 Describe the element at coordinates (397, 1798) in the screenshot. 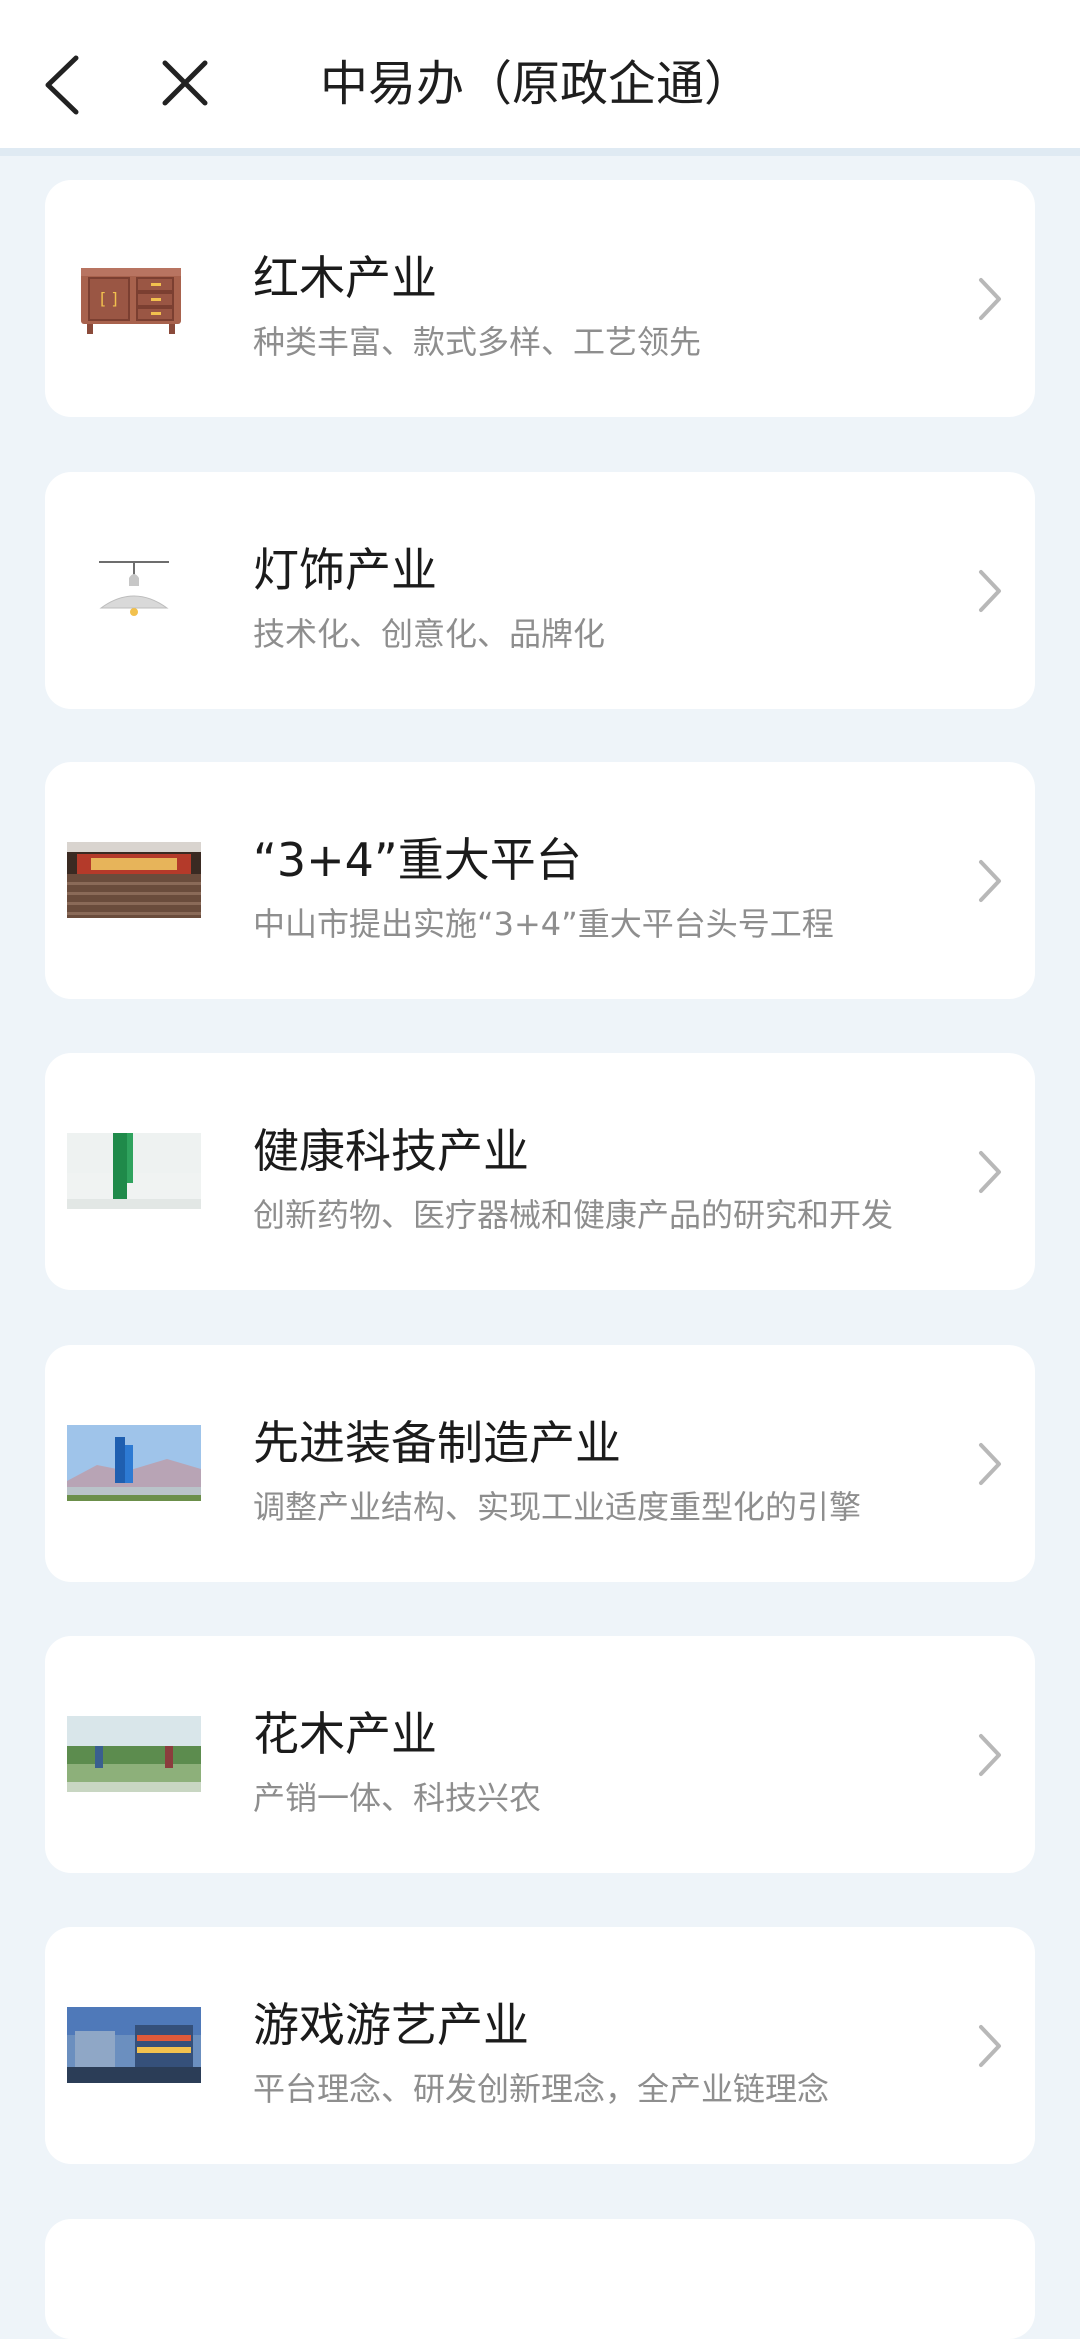

I see `item-subtitle: 产销一体、科技兴农` at that location.